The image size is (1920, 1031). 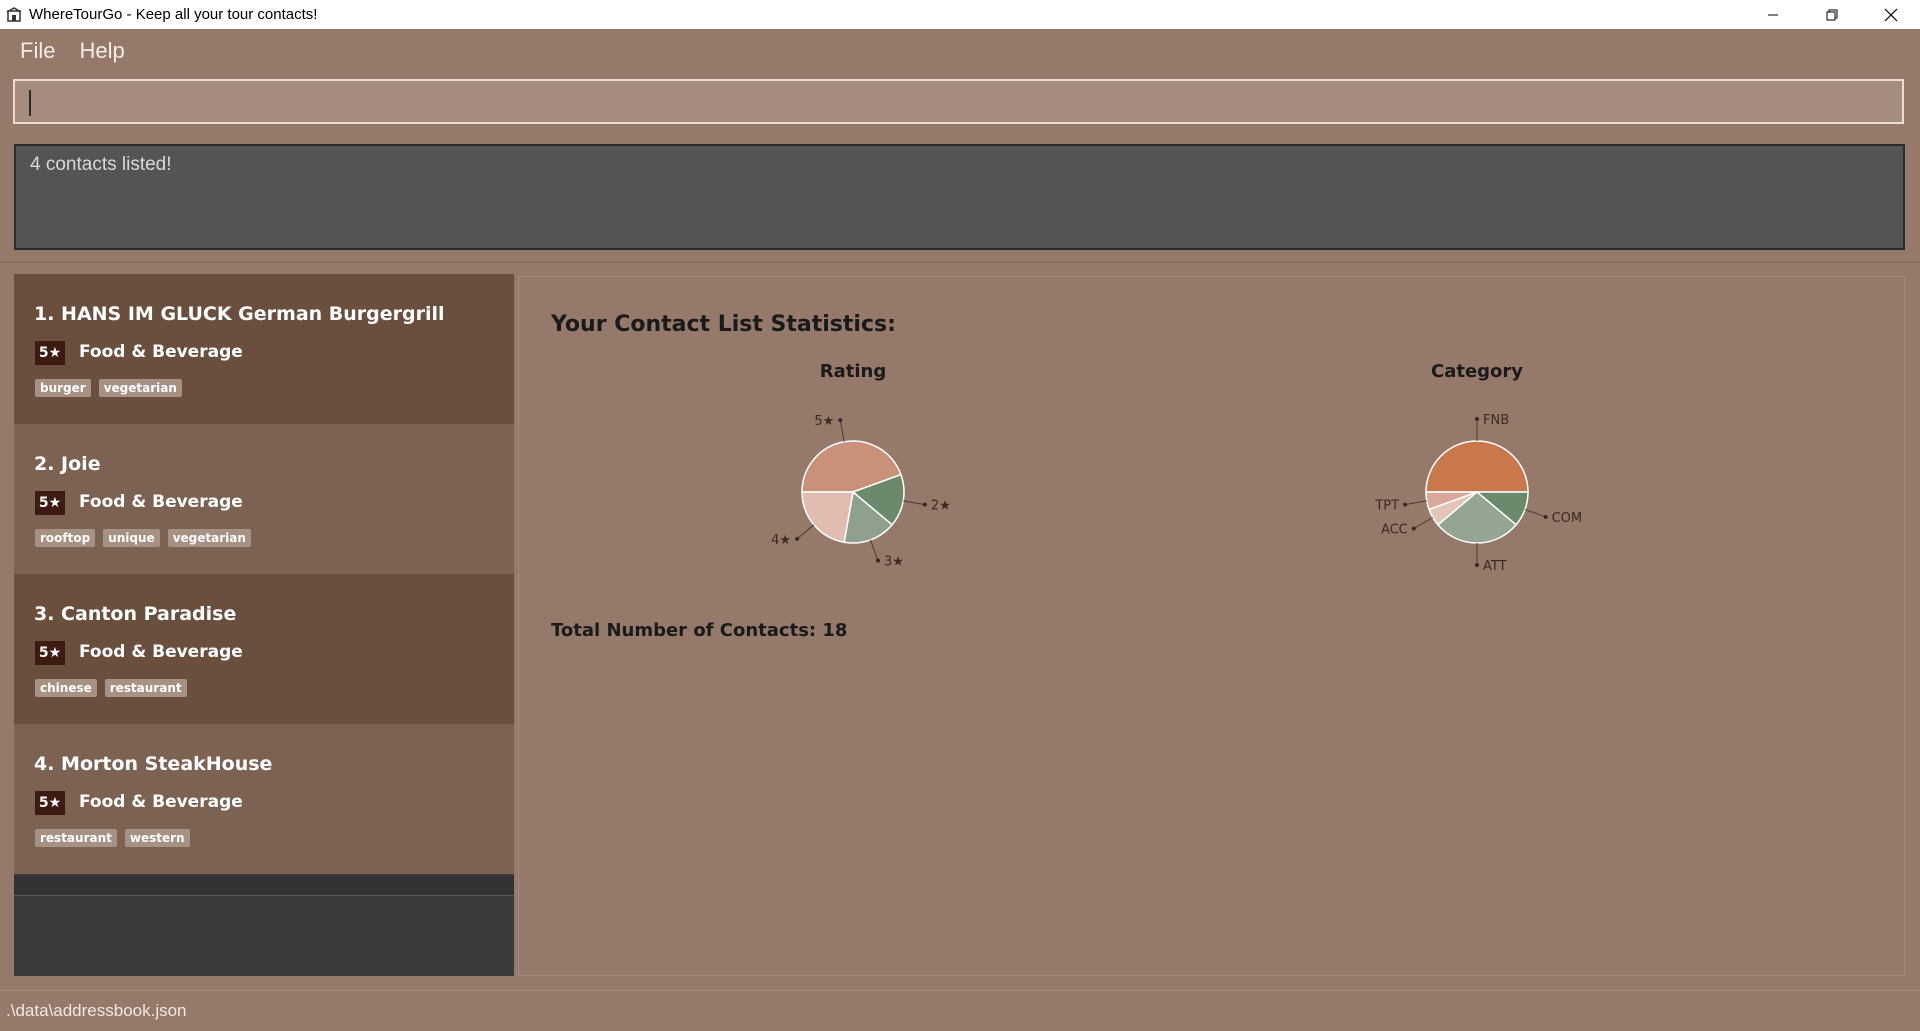 I want to click on contact-name: 2. Joie, so click(x=67, y=464).